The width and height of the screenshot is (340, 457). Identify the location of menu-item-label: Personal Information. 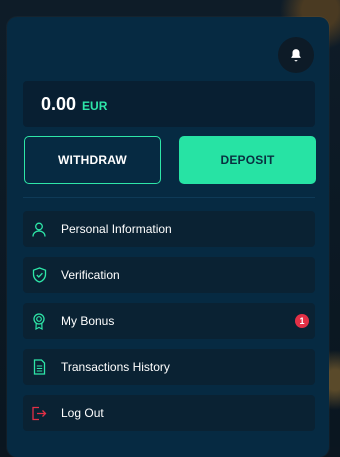
(116, 229).